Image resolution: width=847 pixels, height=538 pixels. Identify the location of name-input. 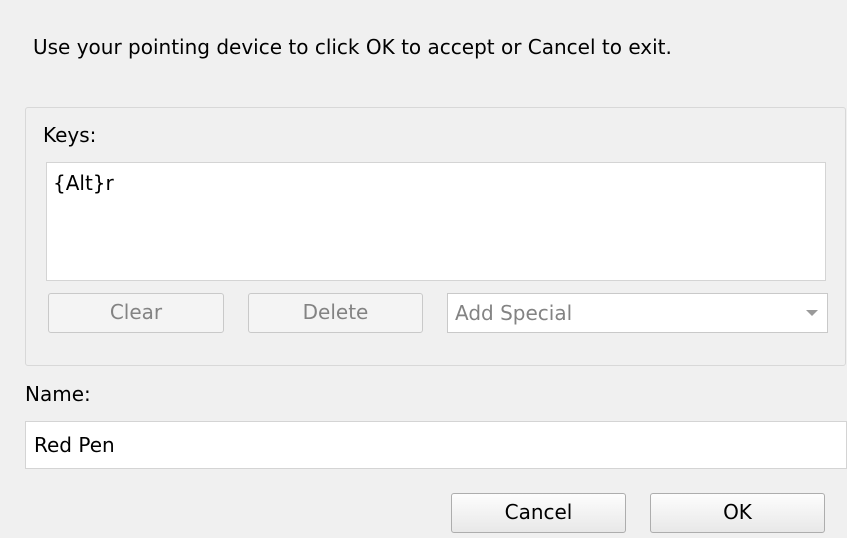
(436, 445).